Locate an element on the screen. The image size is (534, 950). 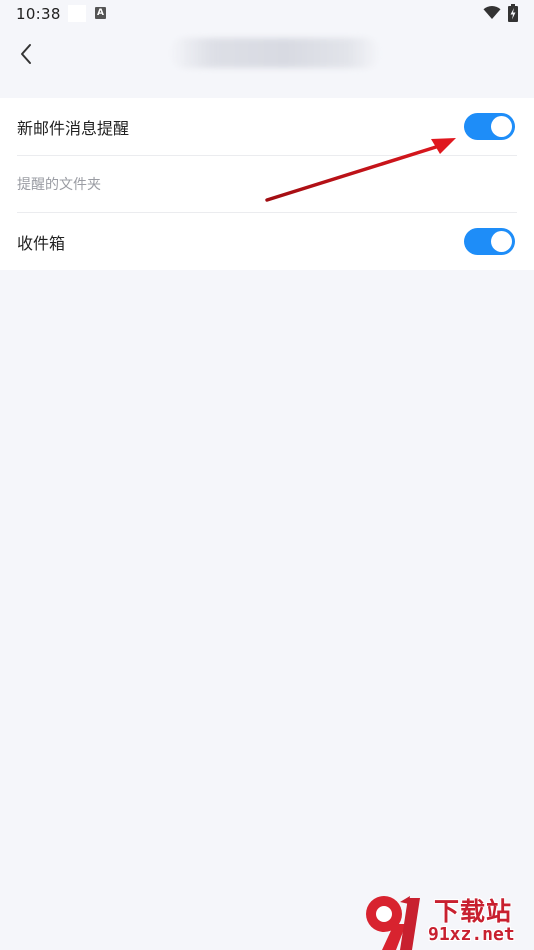
reminder-folders-label: 提醒的文件夹 is located at coordinates (59, 185).